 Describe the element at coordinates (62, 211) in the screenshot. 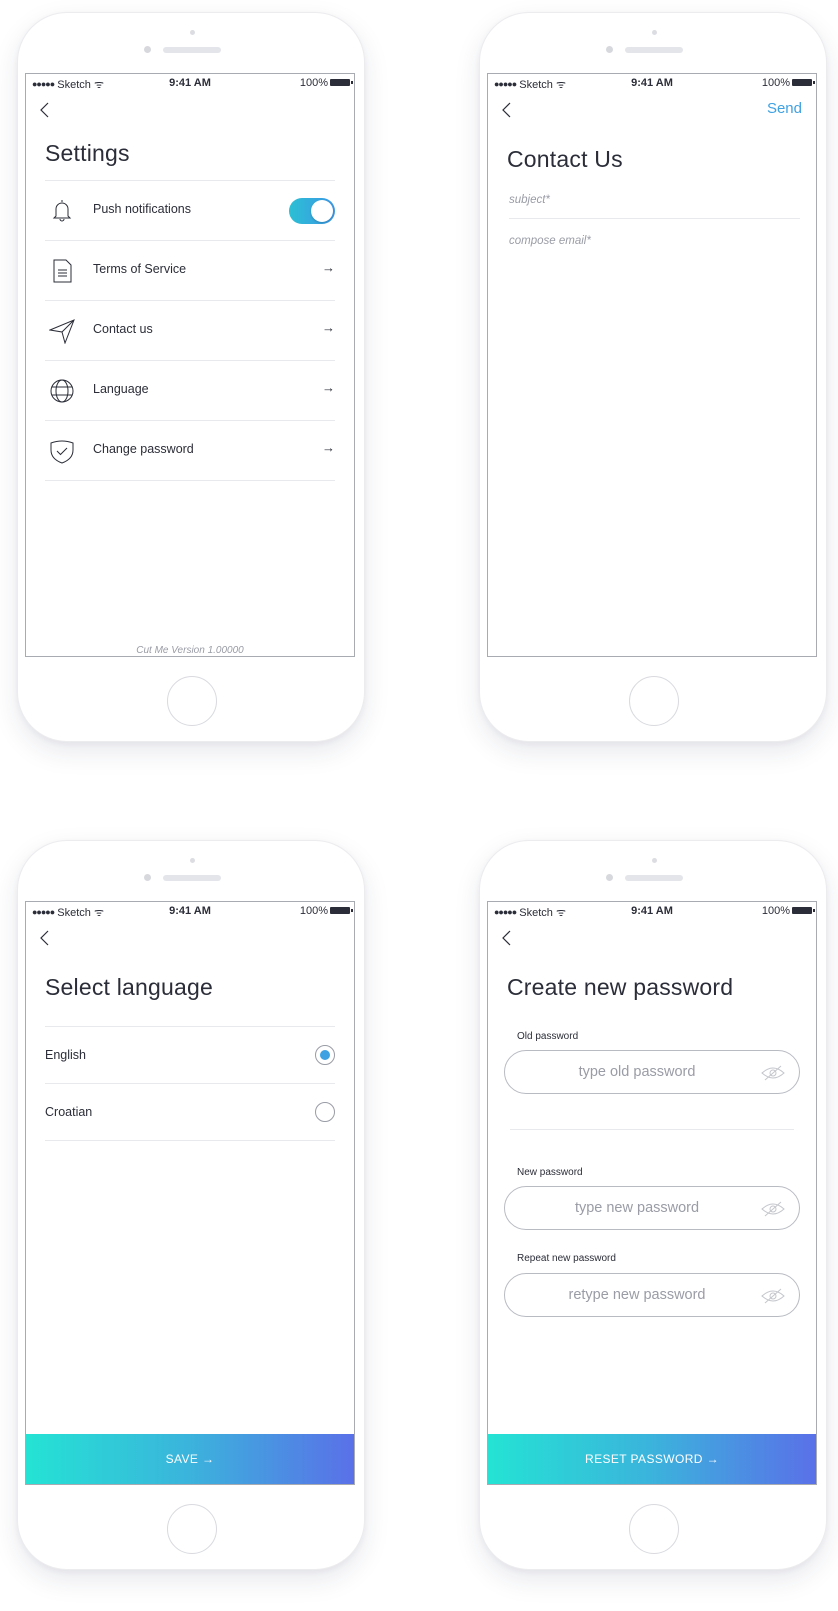

I see `bell-icon` at that location.